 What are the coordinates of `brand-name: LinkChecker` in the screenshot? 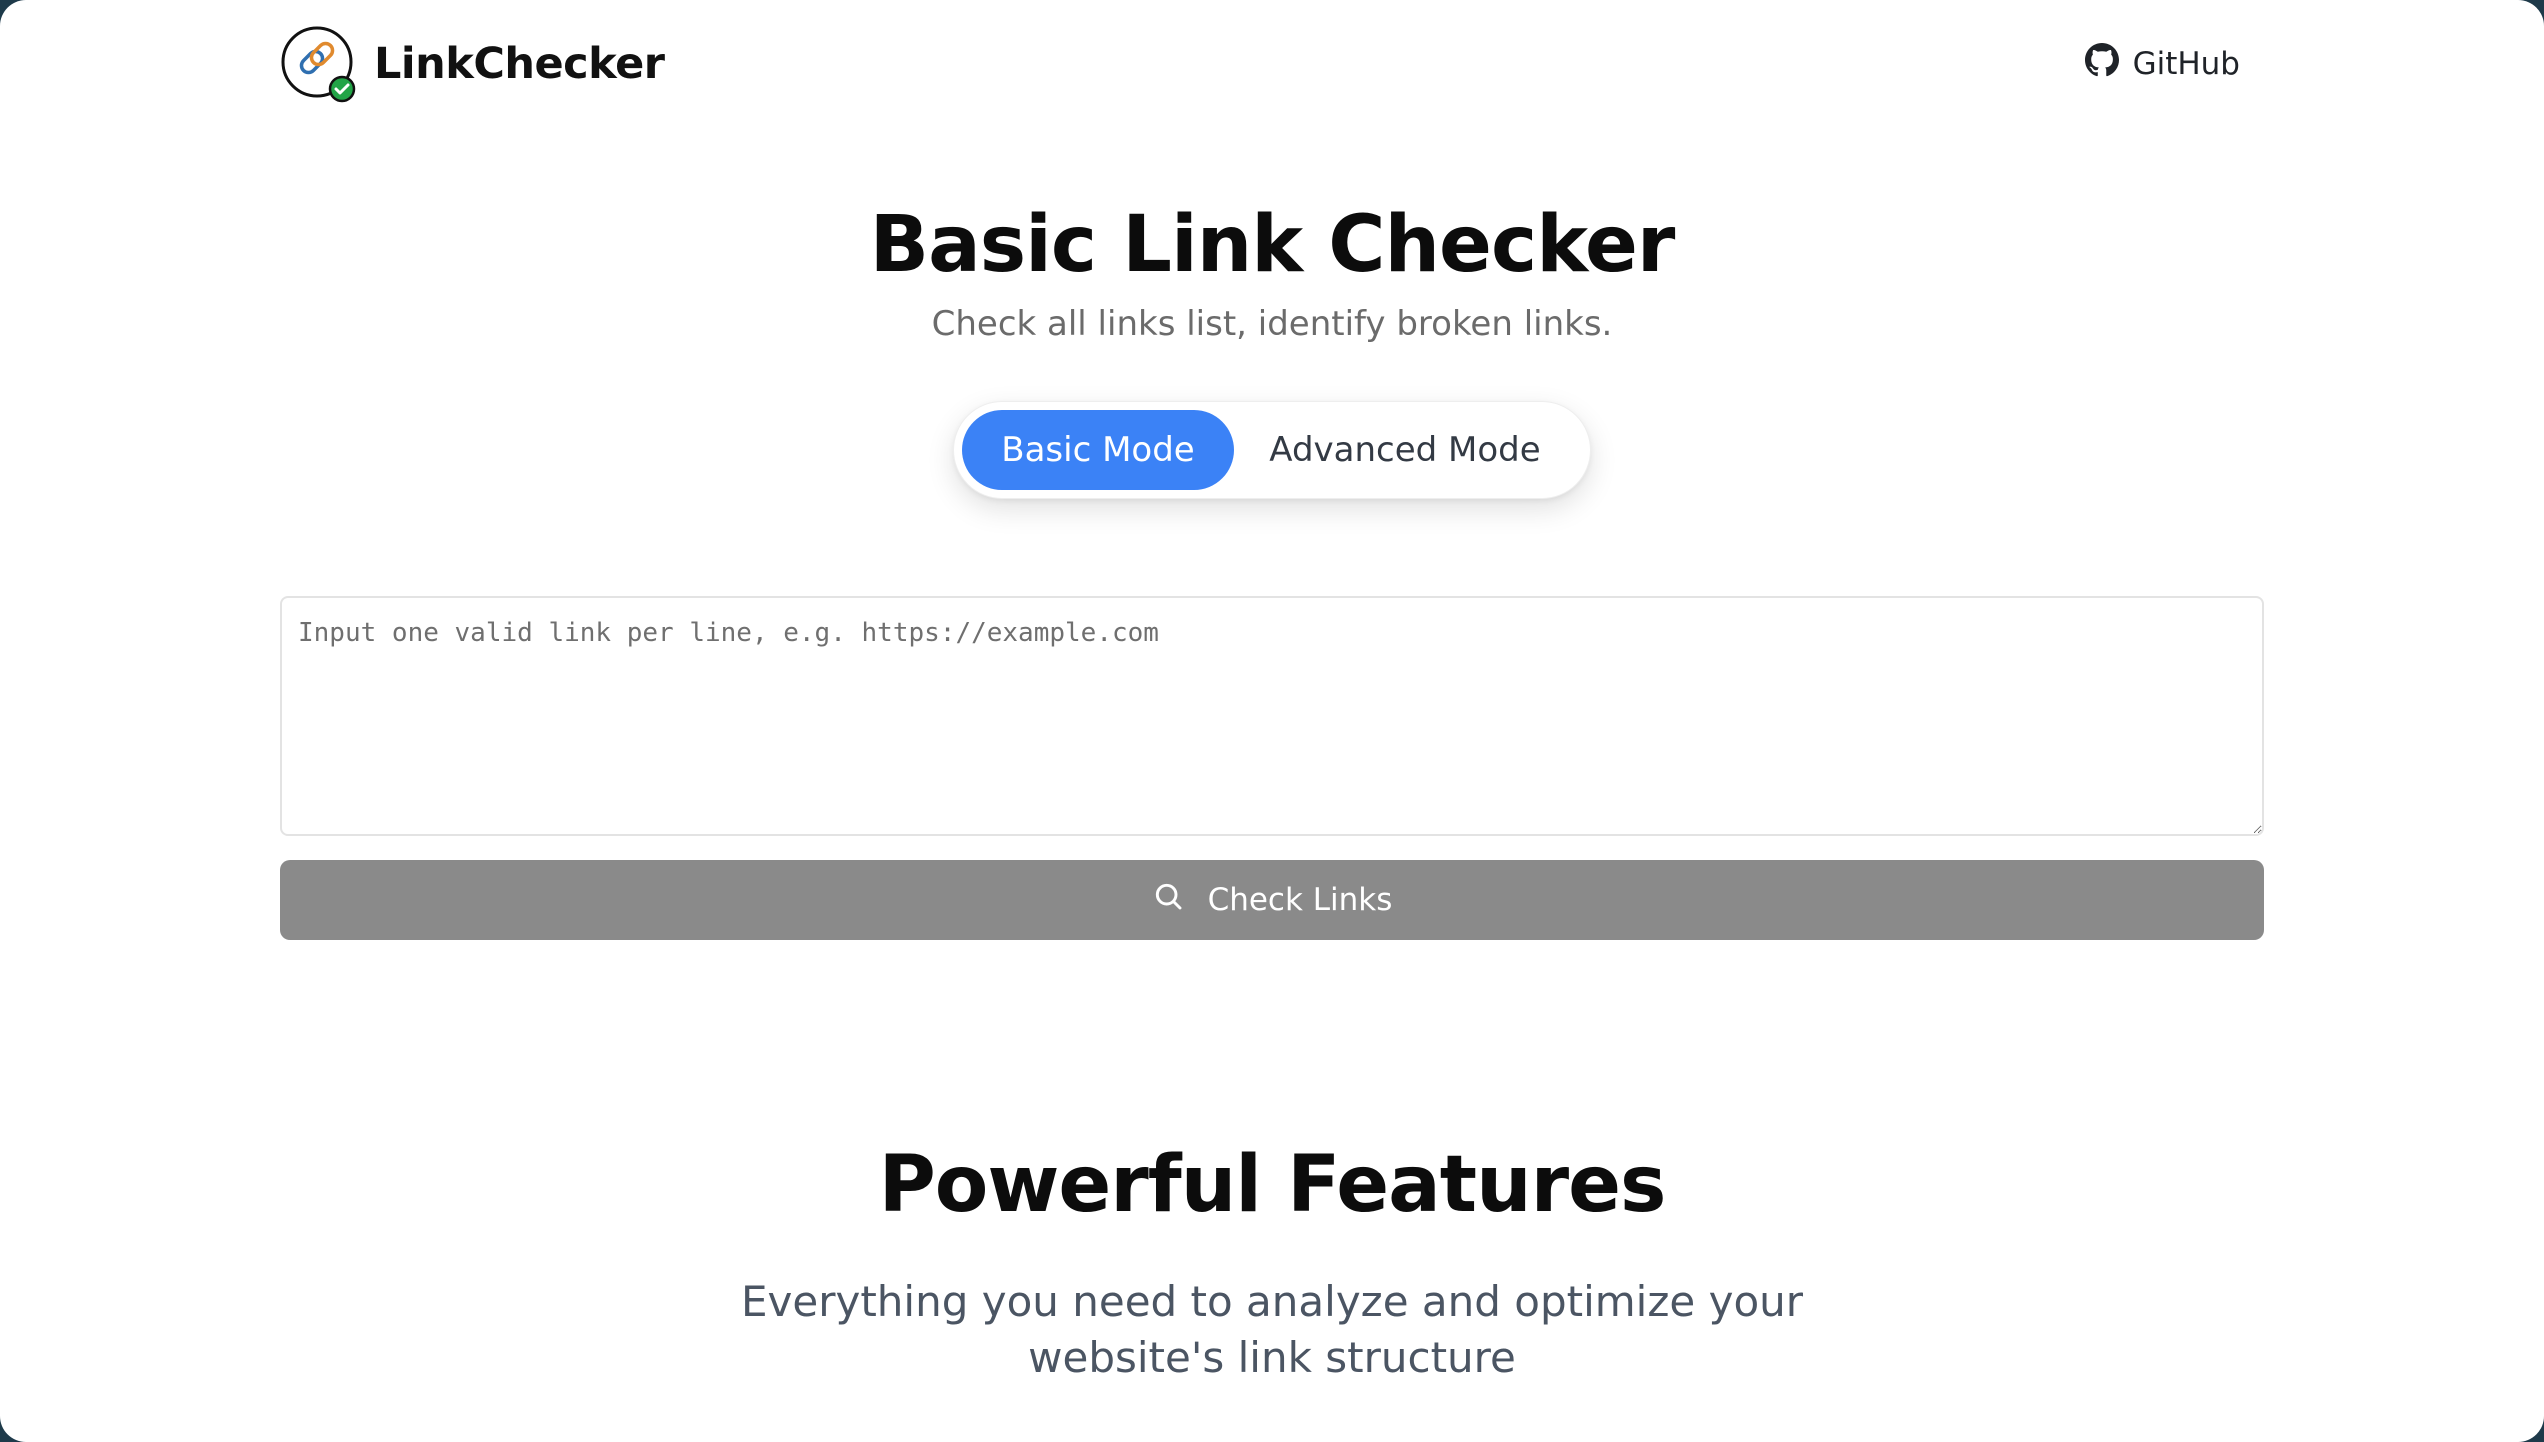 It's located at (519, 64).